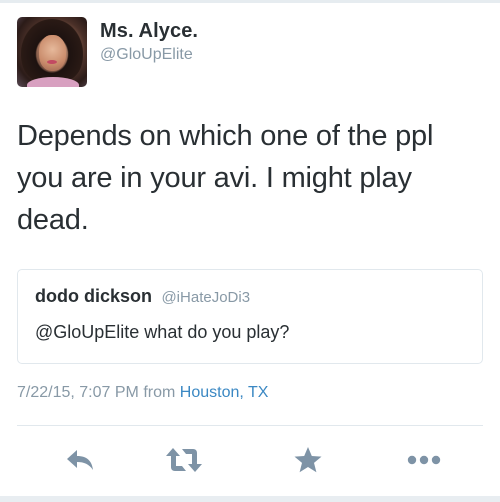 Image resolution: width=500 pixels, height=502 pixels. I want to click on retweet-button, so click(184, 460).